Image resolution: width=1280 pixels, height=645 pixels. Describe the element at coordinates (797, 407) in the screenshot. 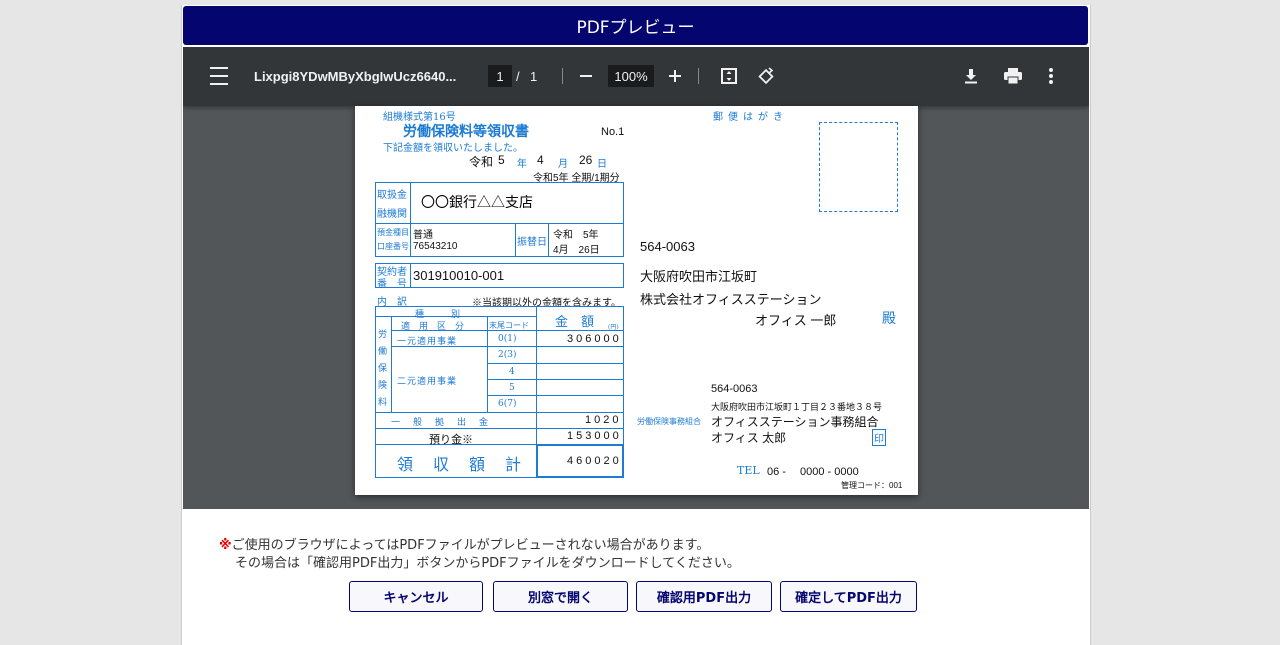

I see `sender-address: 大阪府吹田市江坂町１丁目２３番地３８号` at that location.